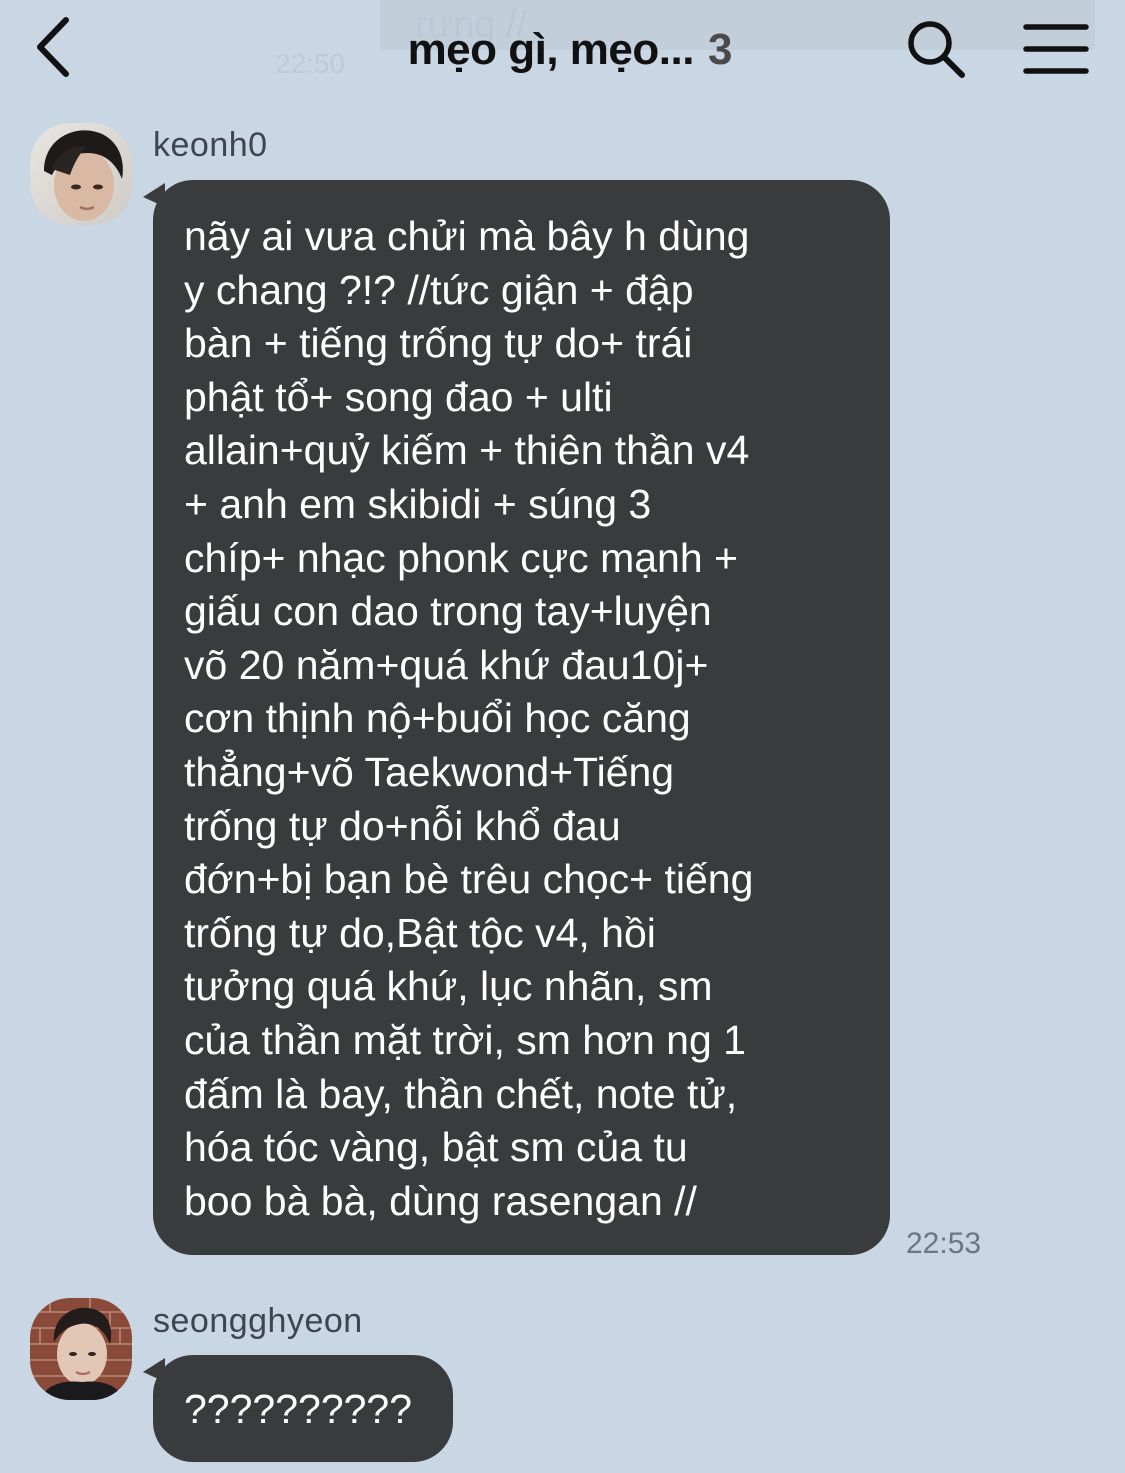 The image size is (1125, 1473). I want to click on chat-title-area: mẹo gì, mẹo... 3, so click(570, 50).